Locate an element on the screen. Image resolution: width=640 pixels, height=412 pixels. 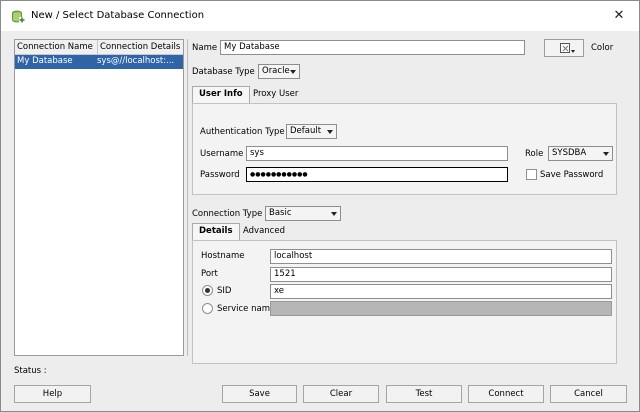
color-swatch-icon is located at coordinates (565, 48).